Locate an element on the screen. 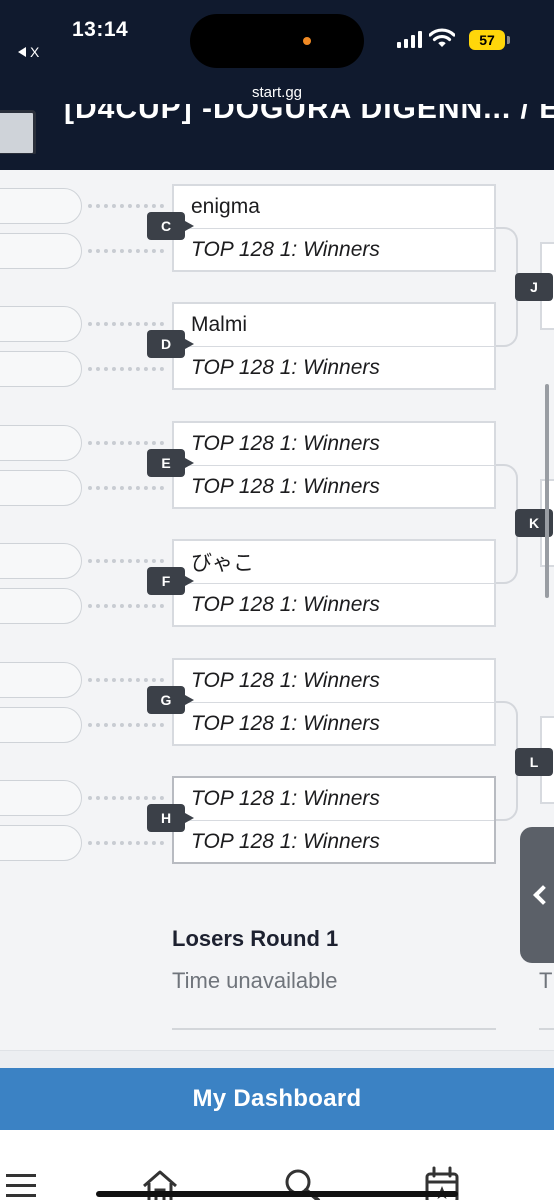 This screenshot has height=1200, width=554. wifi-icon is located at coordinates (442, 37).